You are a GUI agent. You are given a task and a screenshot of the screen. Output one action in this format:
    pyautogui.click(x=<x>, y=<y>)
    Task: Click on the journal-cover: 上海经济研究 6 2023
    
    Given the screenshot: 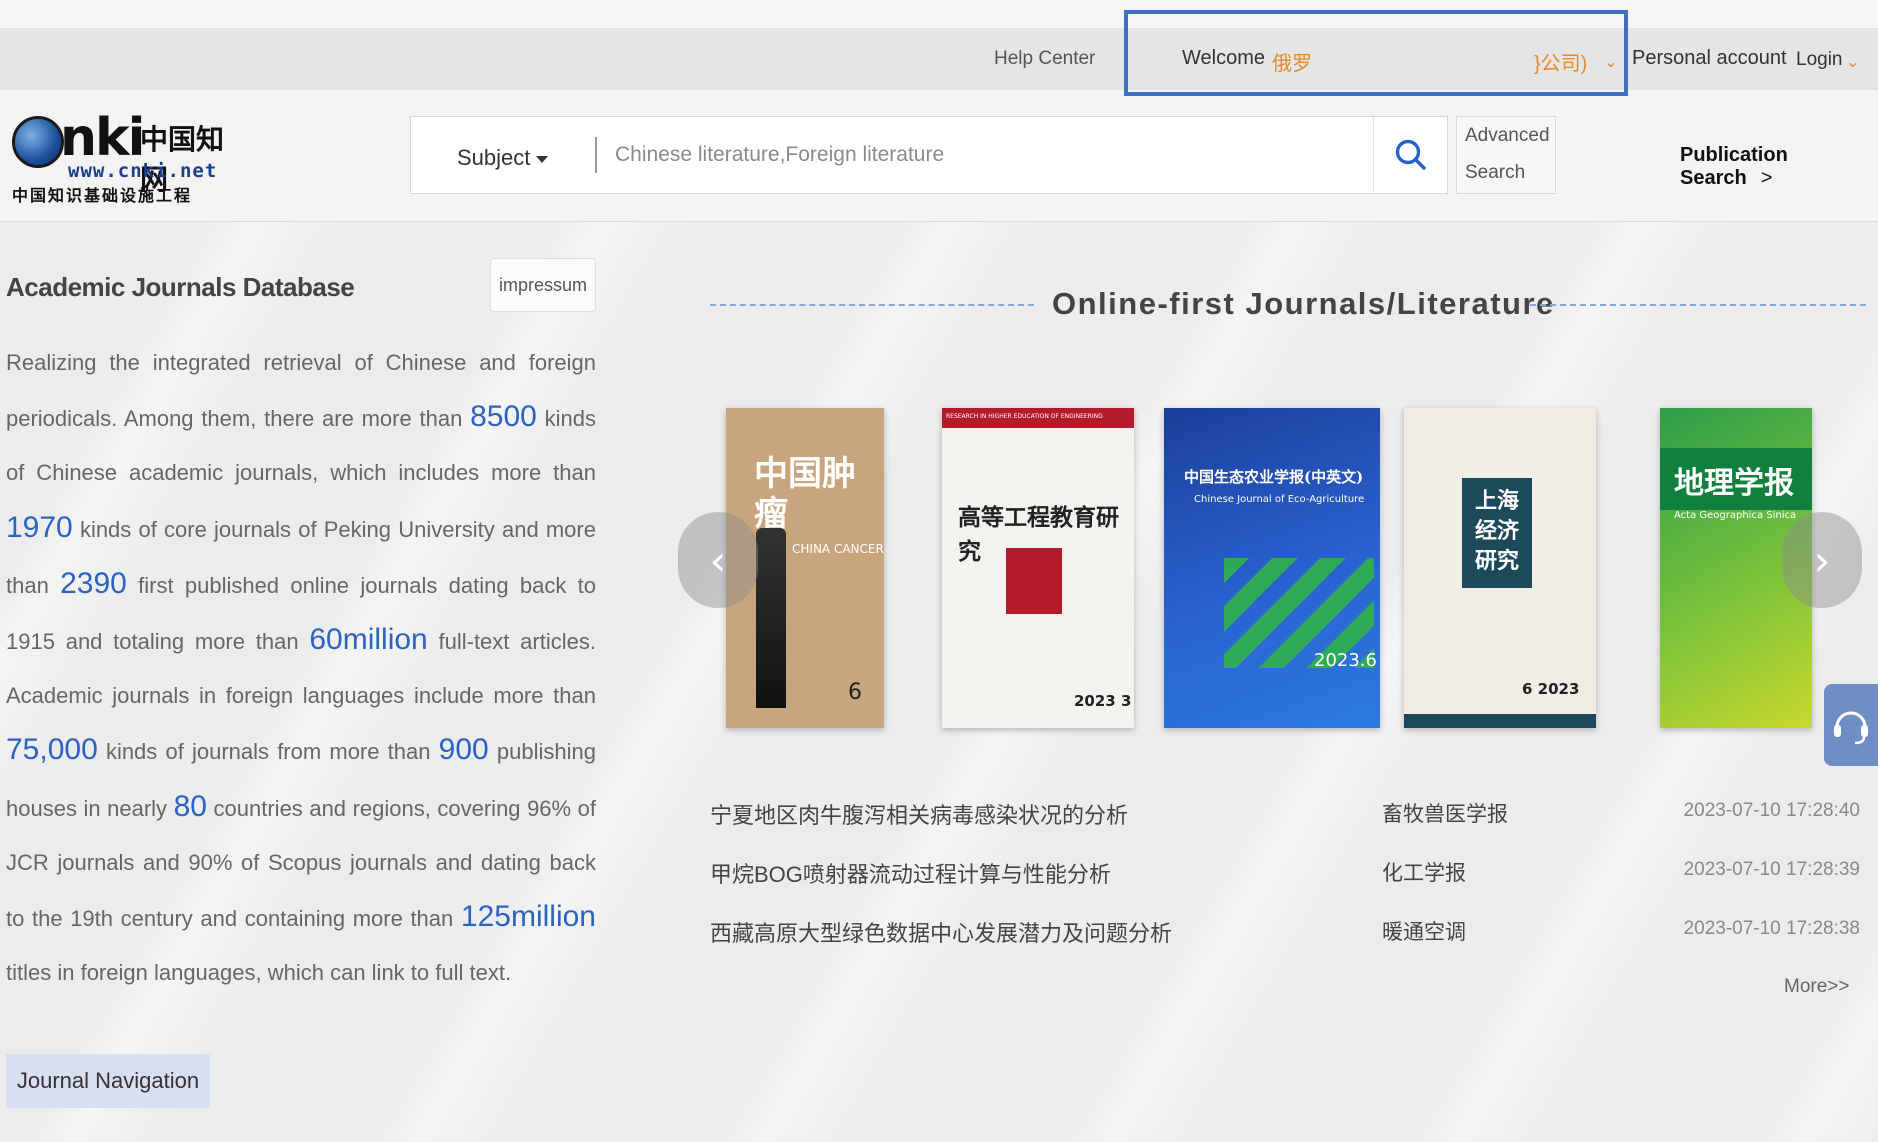 What is the action you would take?
    pyautogui.click(x=1500, y=568)
    